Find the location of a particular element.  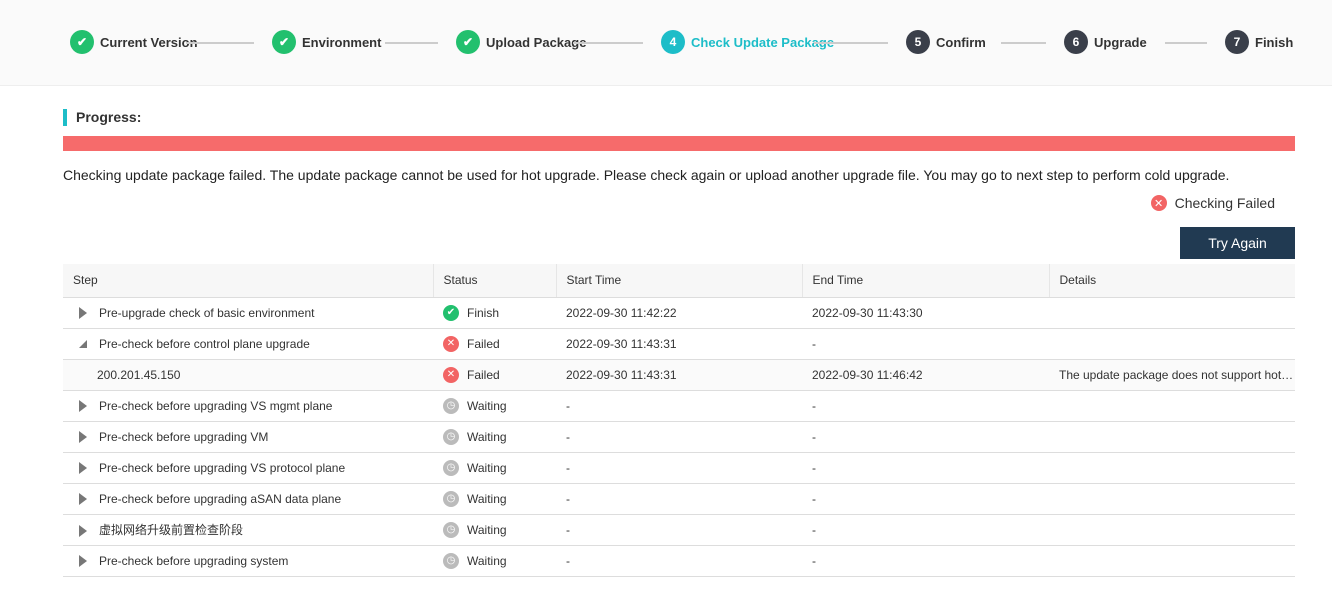

step-cell: Pre-check before upgrading VS mgmt plane is located at coordinates (248, 406).